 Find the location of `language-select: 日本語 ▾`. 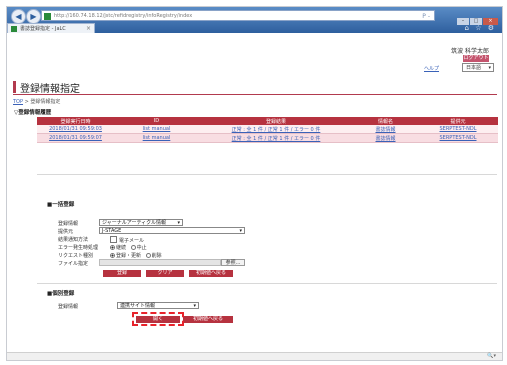

language-select: 日本語 ▾ is located at coordinates (478, 67).